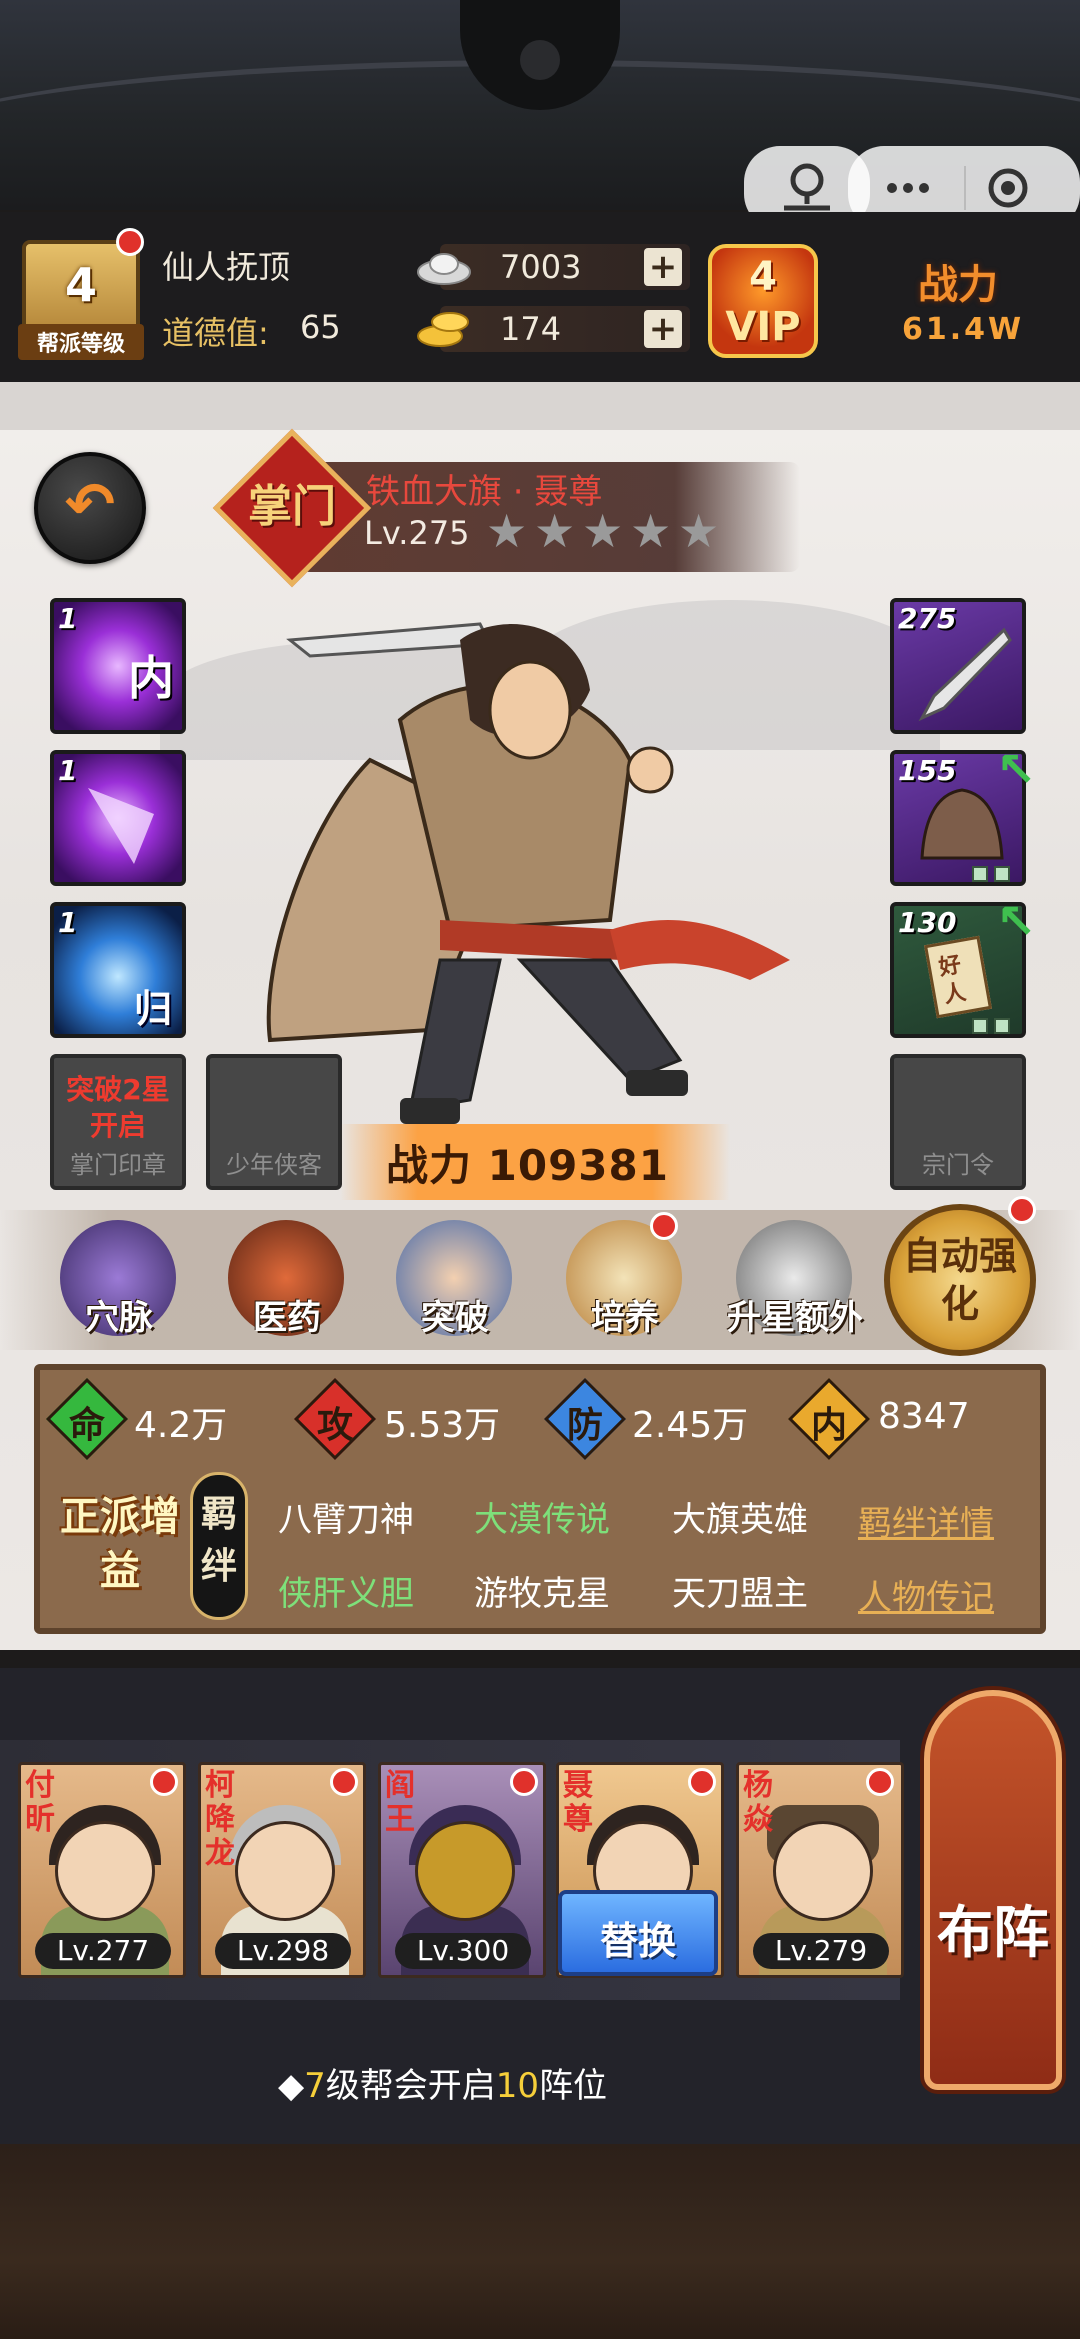 Image resolution: width=1080 pixels, height=2339 pixels. Describe the element at coordinates (828, 1425) in the screenshot. I see `inner-stat-char: 内` at that location.